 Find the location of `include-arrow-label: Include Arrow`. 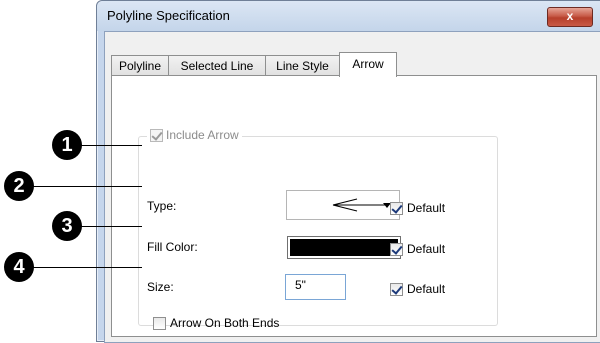

include-arrow-label: Include Arrow is located at coordinates (202, 135).